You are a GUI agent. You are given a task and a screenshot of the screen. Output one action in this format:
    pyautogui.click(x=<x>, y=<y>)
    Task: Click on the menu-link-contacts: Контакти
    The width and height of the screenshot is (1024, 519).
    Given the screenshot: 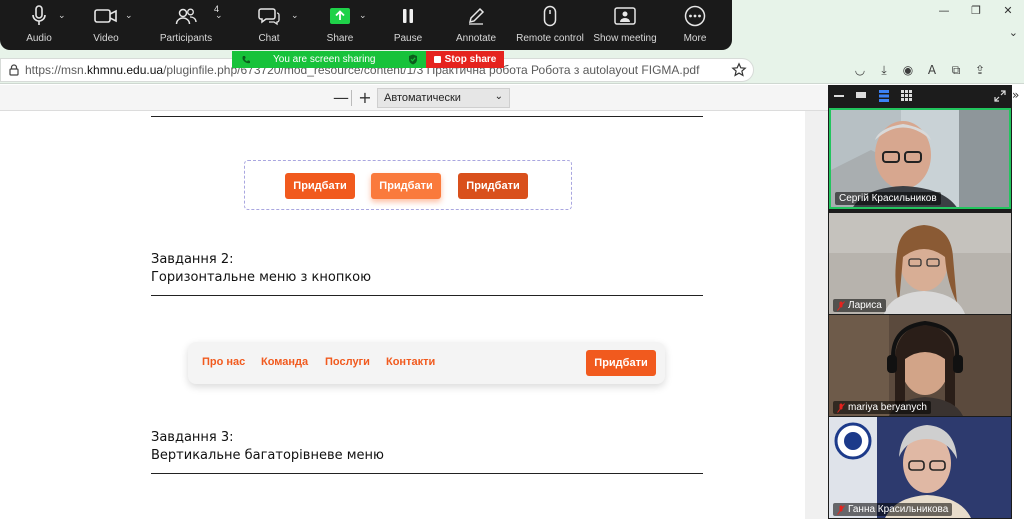 What is the action you would take?
    pyautogui.click(x=411, y=362)
    